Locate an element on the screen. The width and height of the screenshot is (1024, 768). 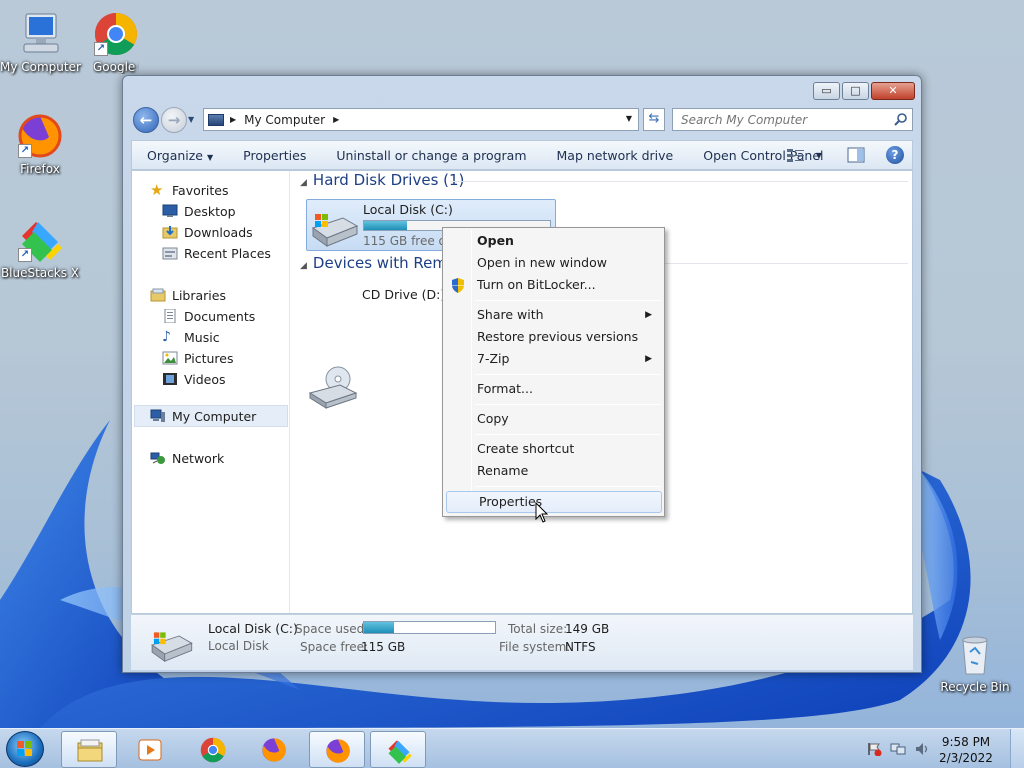
total-size-label: Total size: is located at coordinates (538, 629).